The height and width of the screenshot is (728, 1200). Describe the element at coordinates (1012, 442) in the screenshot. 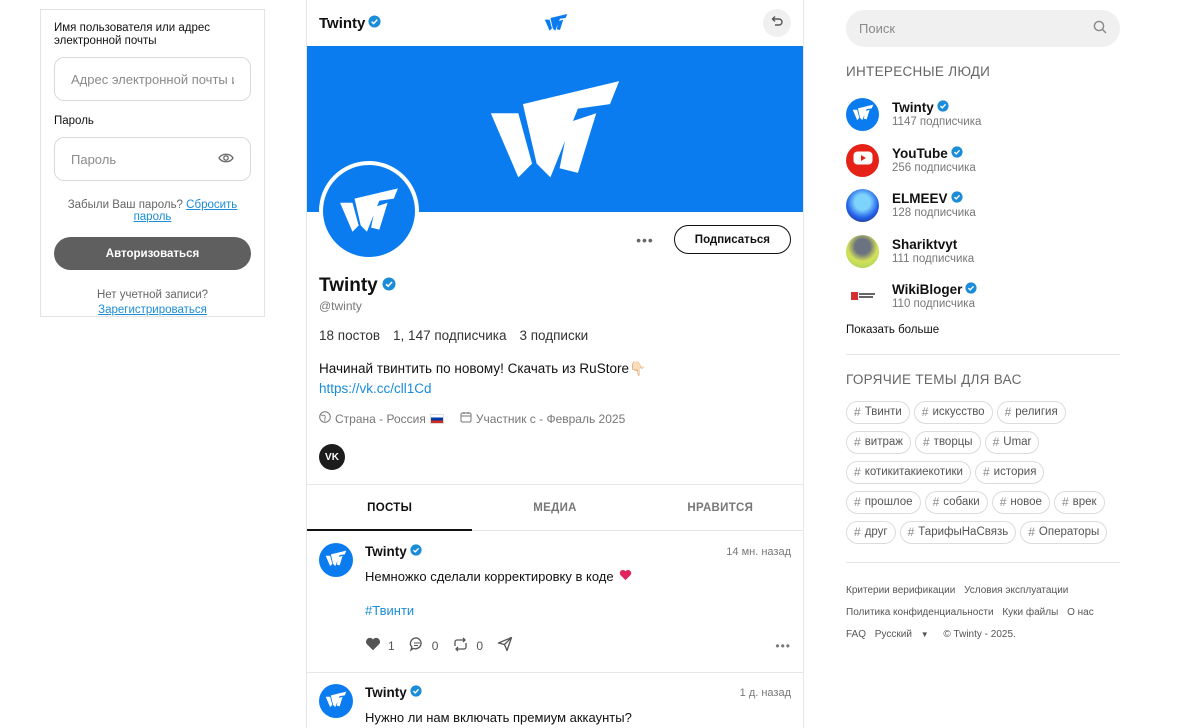

I see `topic-chip: # Umar` at that location.